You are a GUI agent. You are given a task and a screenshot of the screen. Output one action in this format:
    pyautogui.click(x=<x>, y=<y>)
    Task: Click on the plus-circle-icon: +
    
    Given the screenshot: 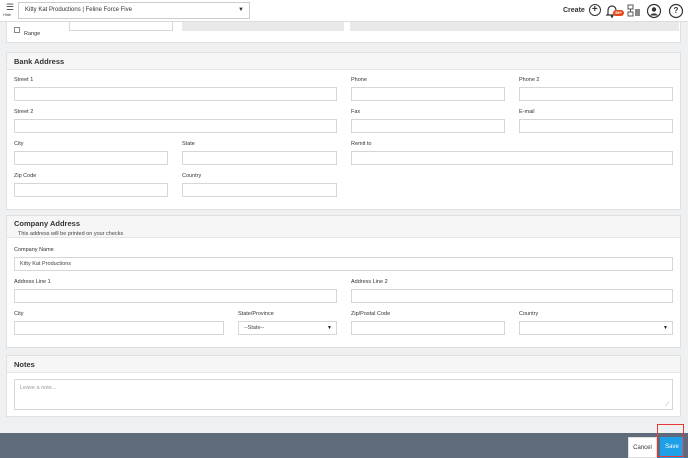 What is the action you would take?
    pyautogui.click(x=594, y=10)
    